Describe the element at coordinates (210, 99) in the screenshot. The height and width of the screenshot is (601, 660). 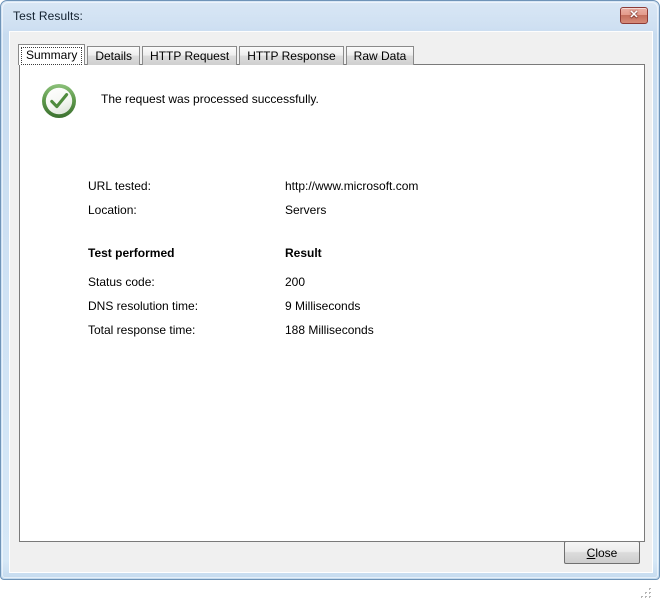
I see `status-message: The request was processed successfully.` at that location.